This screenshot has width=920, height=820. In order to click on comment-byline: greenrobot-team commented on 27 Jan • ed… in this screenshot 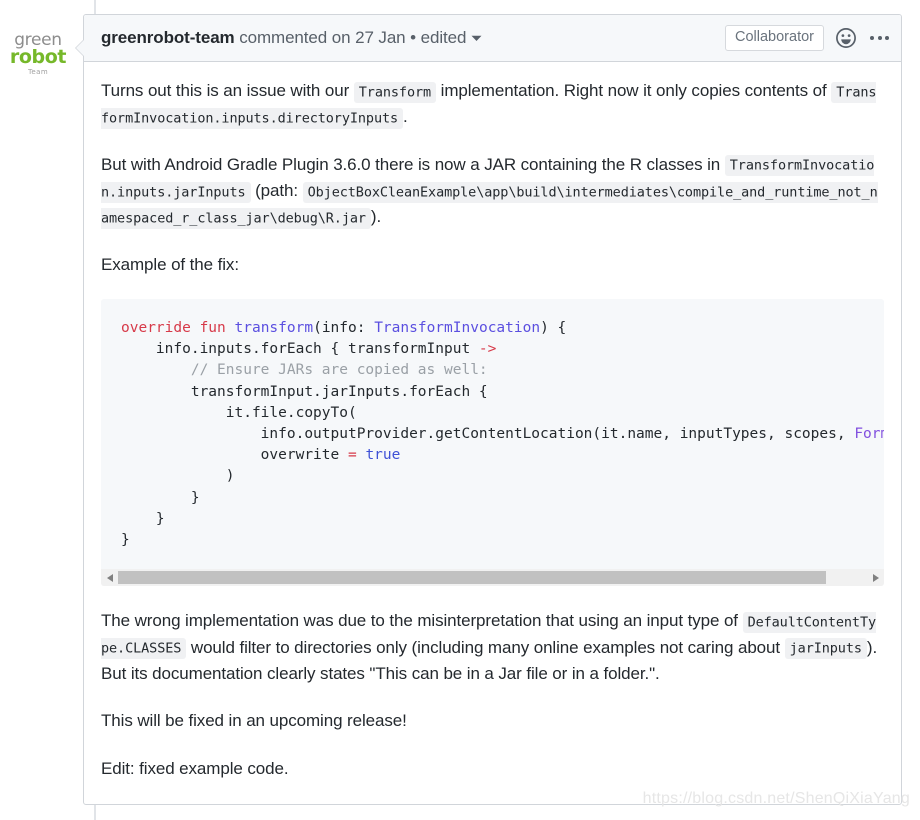, I will do `click(291, 38)`.